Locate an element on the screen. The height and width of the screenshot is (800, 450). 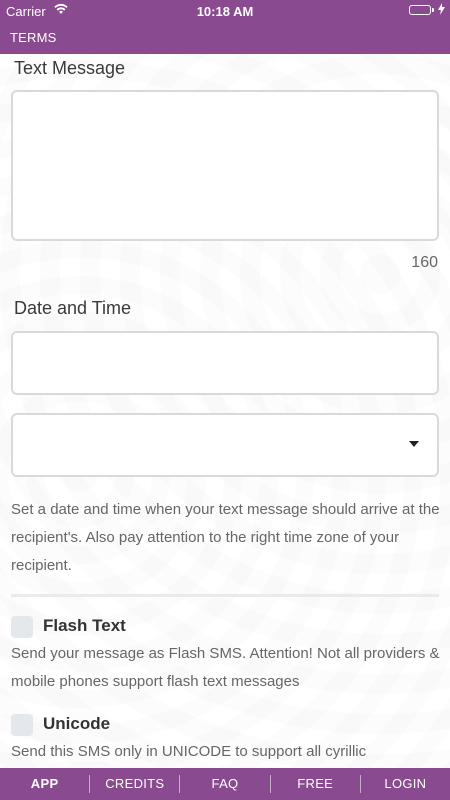
date-time-input is located at coordinates (225, 363).